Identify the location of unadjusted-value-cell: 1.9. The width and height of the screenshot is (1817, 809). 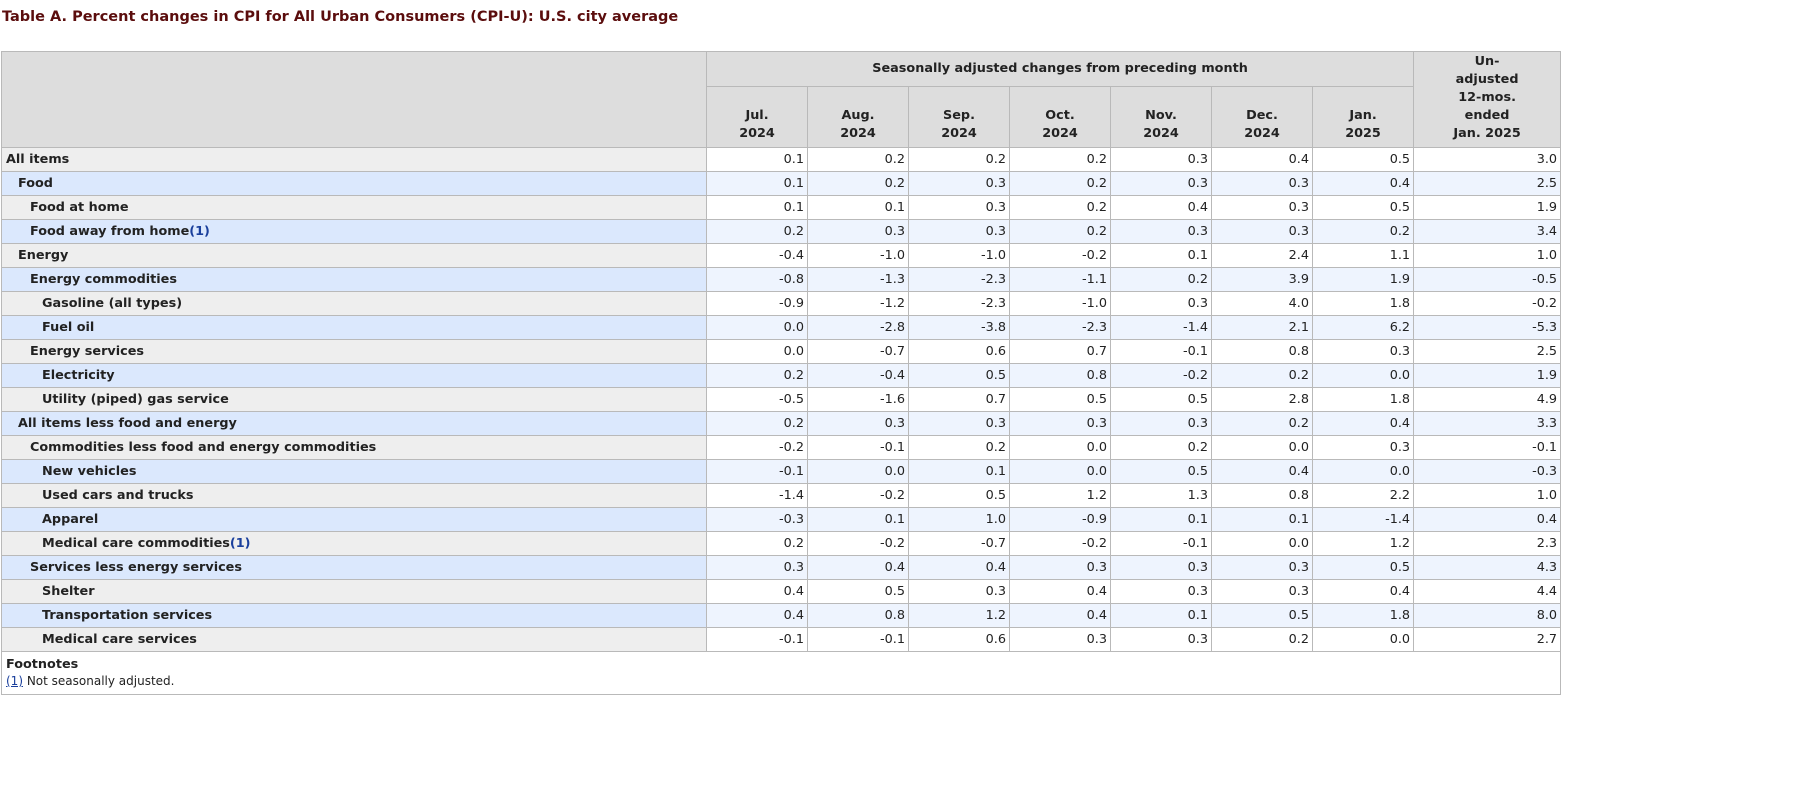
(1487, 207).